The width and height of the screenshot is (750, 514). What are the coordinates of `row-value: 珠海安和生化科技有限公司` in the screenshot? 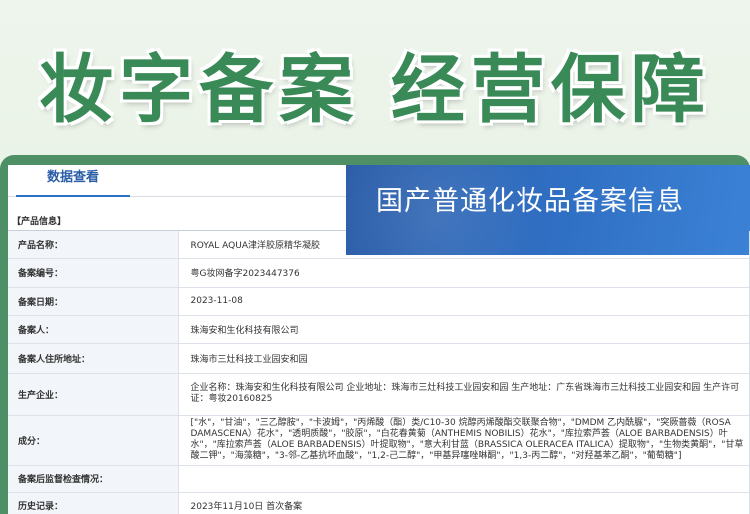 It's located at (464, 329).